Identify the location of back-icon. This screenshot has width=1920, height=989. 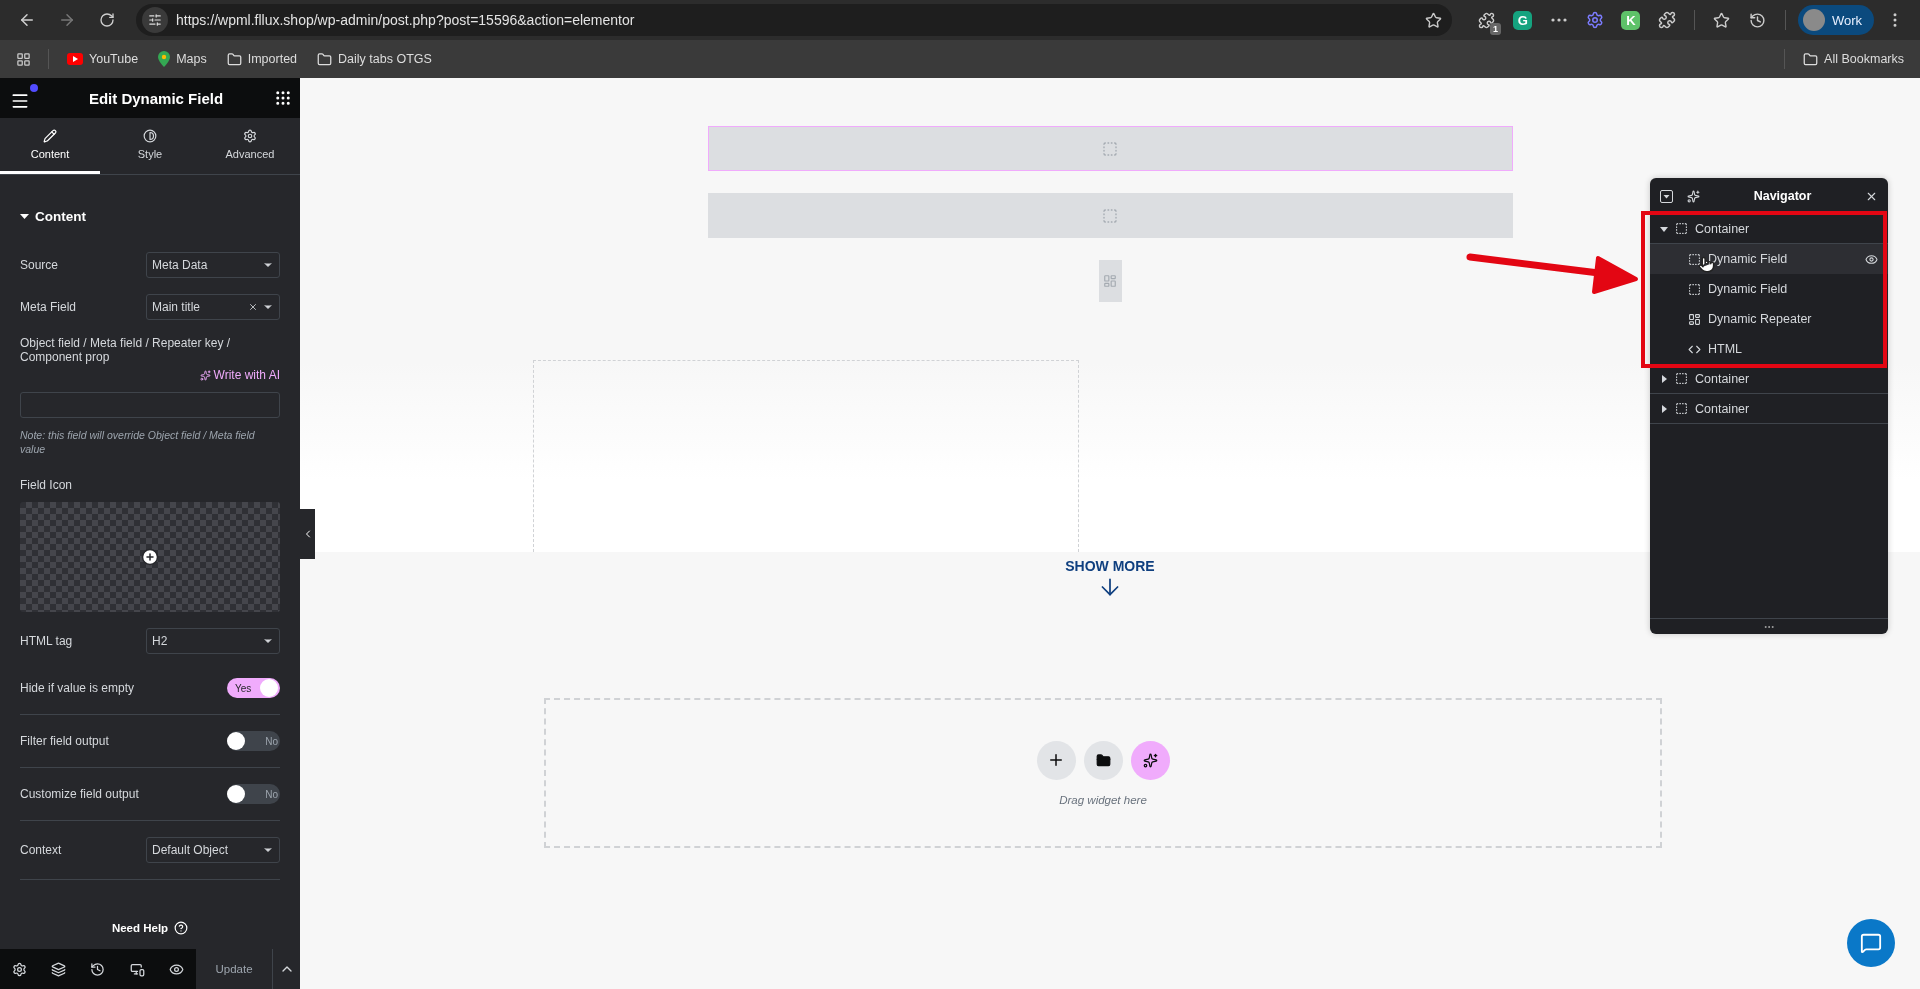
(27, 20).